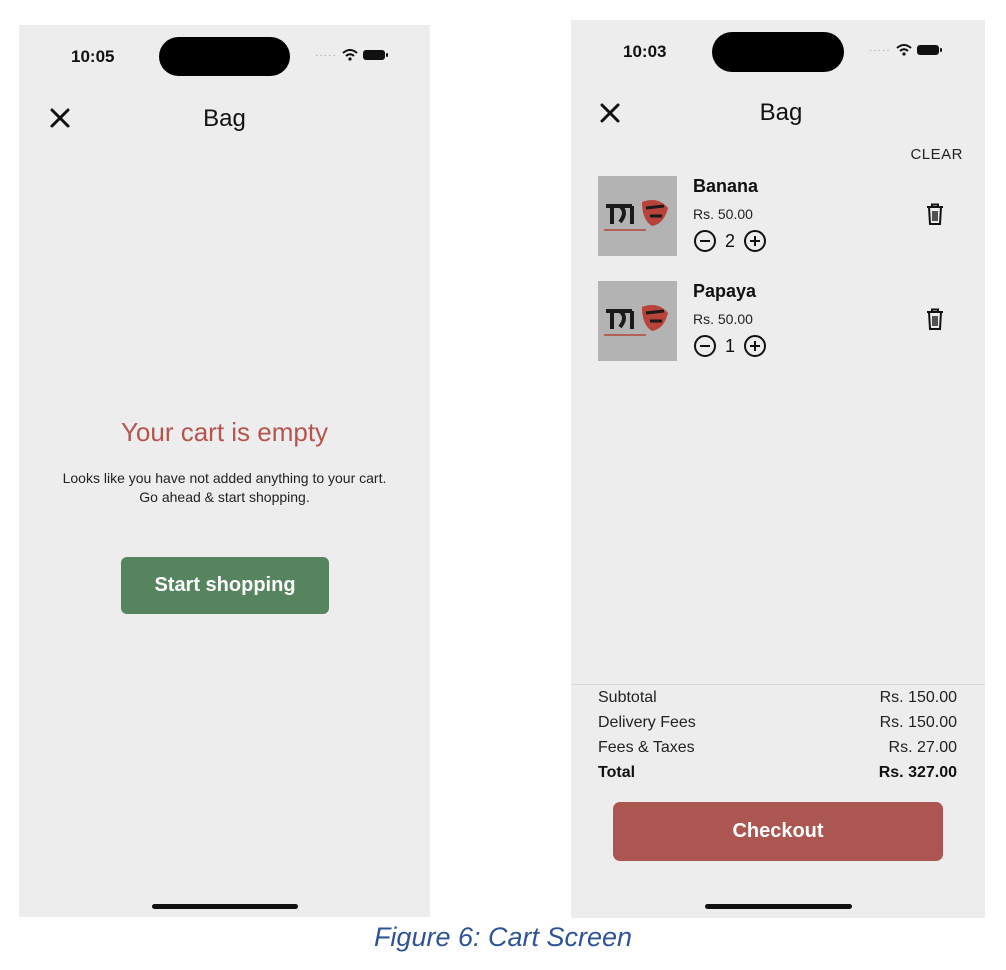  I want to click on subtotal-row: Subtotal Rs. 150.00, so click(777, 698).